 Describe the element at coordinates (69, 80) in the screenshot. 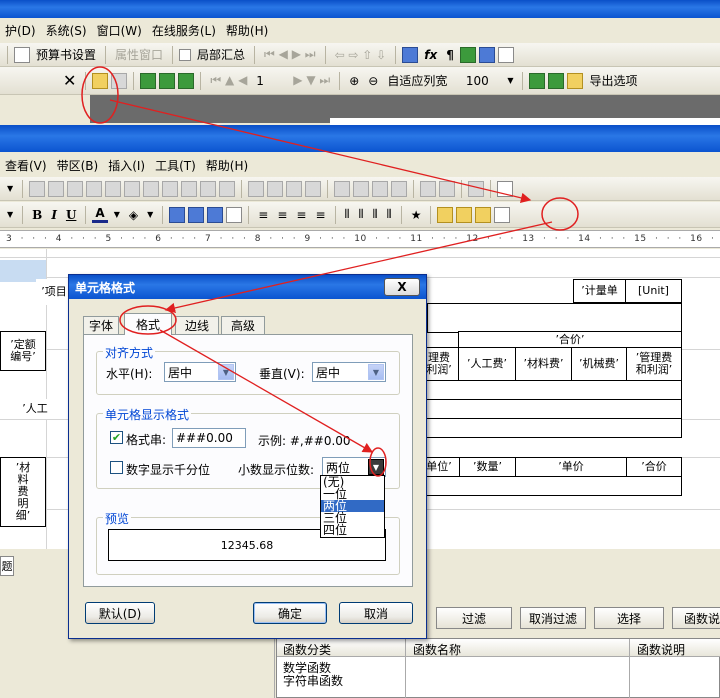

I see `close-icon: ✕` at that location.